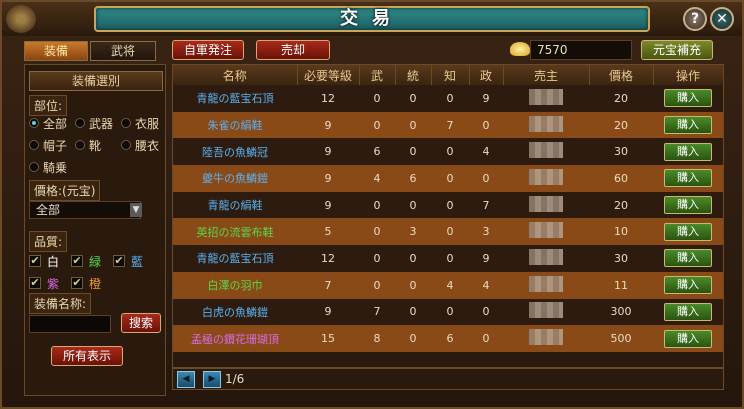  I want to click on price-select: 全部 ▼, so click(85, 210).